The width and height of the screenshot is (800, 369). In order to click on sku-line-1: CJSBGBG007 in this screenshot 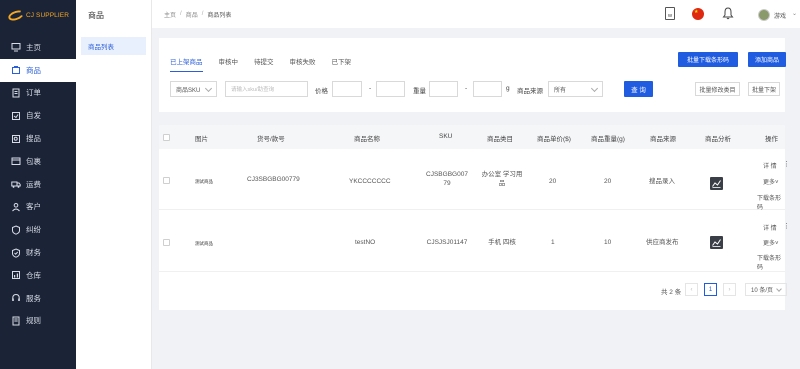, I will do `click(447, 174)`.